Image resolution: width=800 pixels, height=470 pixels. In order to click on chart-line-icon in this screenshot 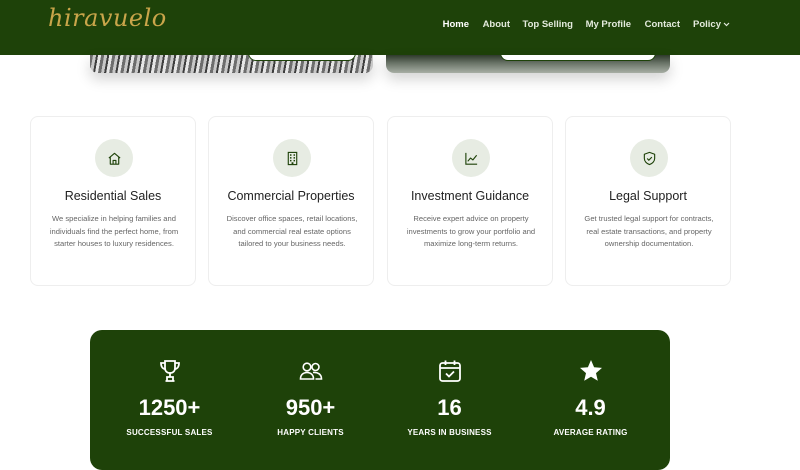, I will do `click(470, 158)`.